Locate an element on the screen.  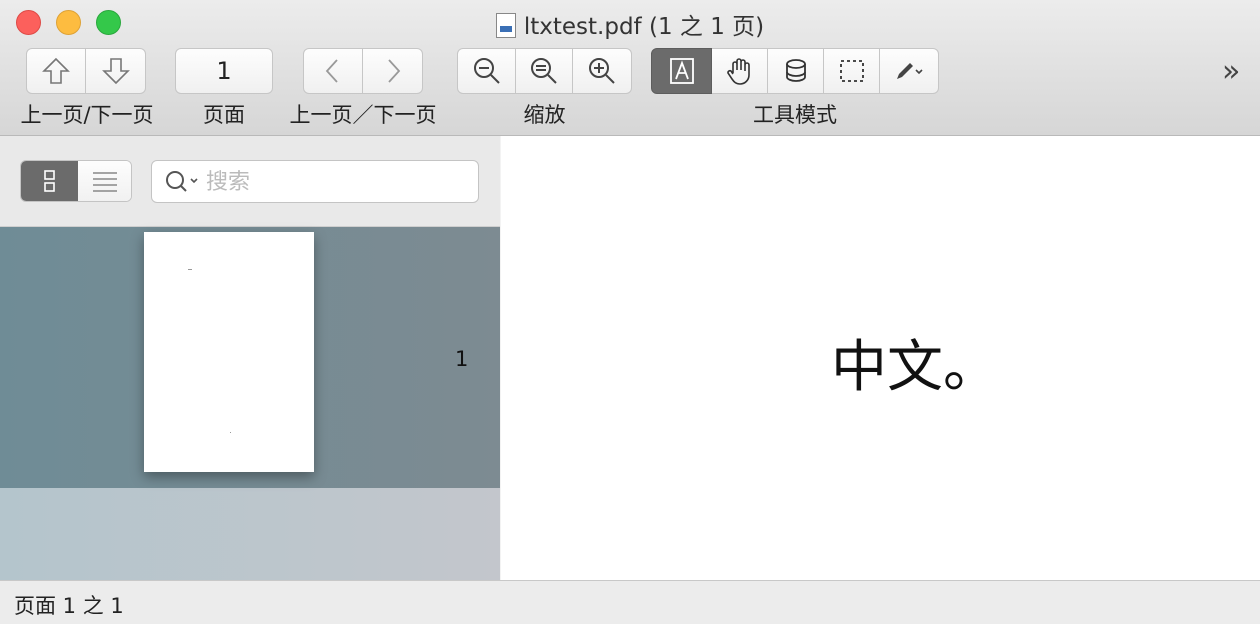
chevron-left-icon is located at coordinates (331, 71).